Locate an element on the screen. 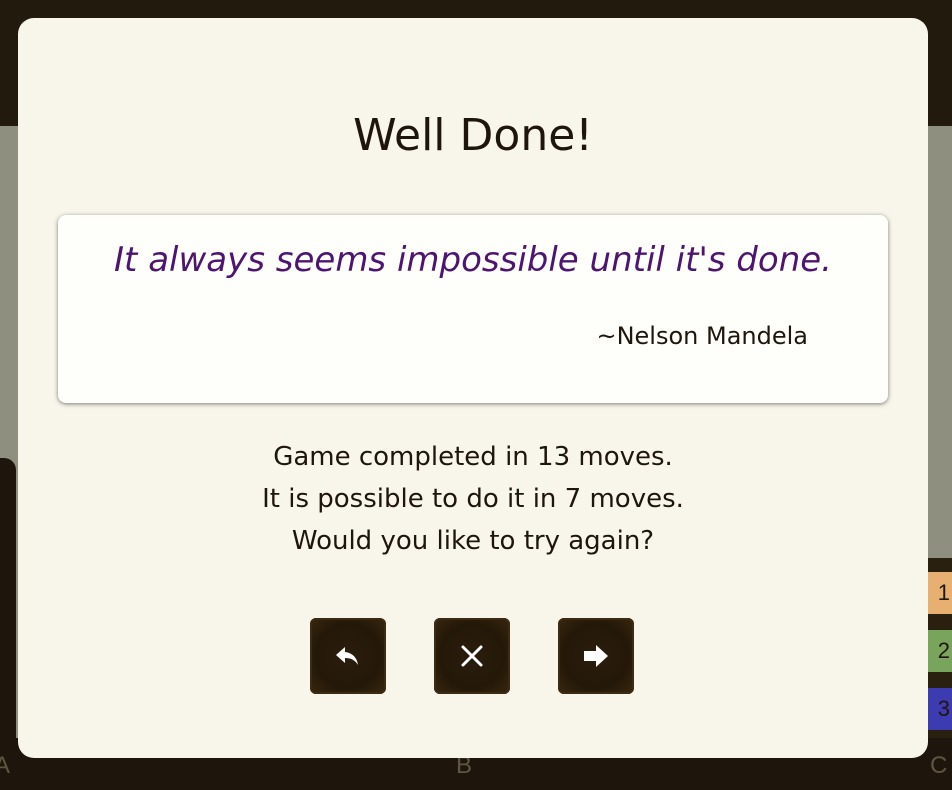 The height and width of the screenshot is (790, 952). side-panel is located at coordinates (8, 598).